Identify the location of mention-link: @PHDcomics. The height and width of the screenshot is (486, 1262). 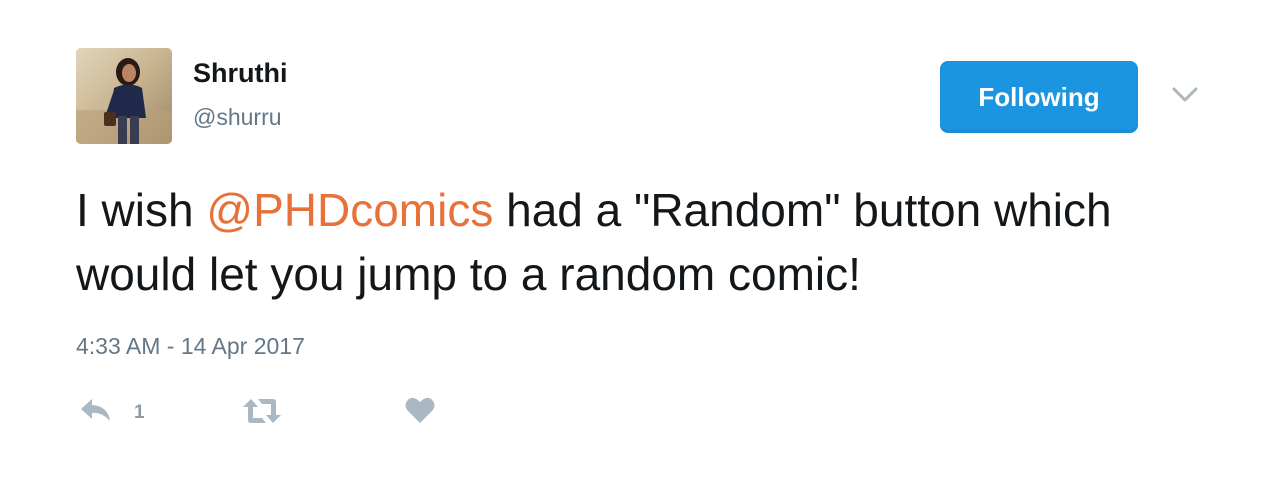
(349, 210).